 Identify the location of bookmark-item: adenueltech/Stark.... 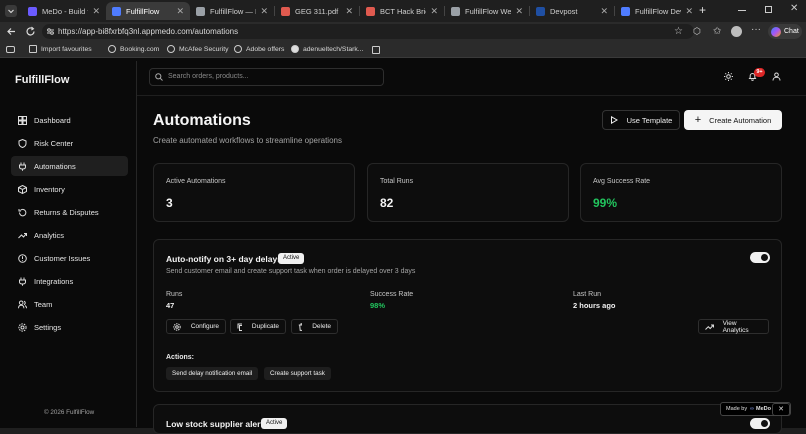
(327, 49).